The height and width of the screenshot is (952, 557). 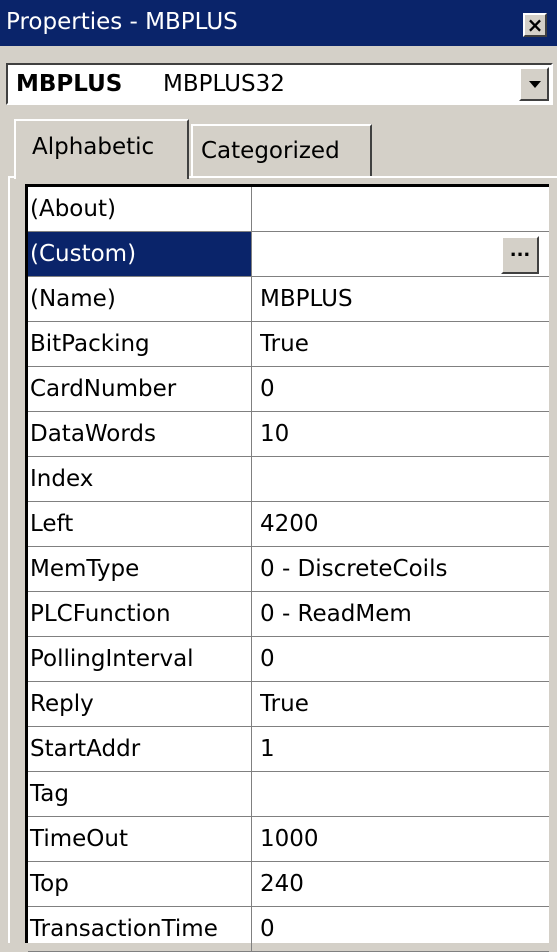 I want to click on property-name: Reply, so click(x=140, y=704).